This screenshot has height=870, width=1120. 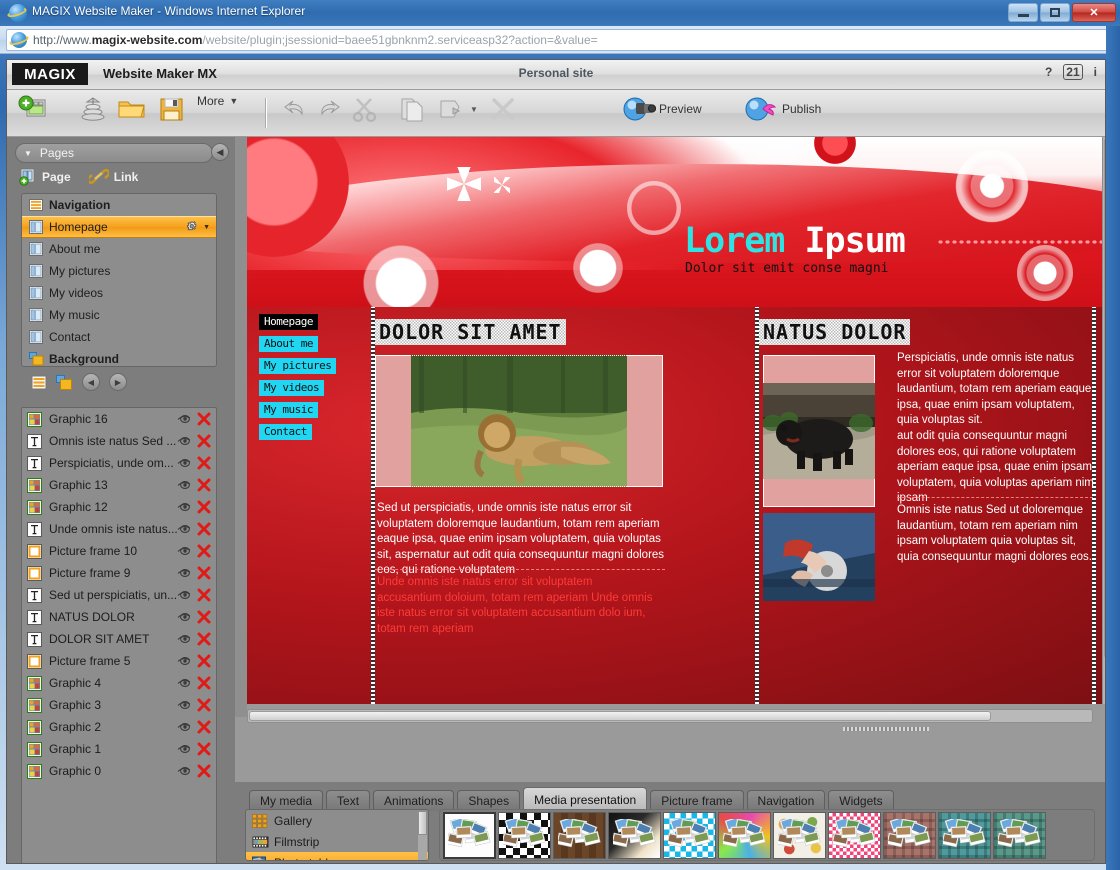 I want to click on redo-button, so click(x=329, y=109).